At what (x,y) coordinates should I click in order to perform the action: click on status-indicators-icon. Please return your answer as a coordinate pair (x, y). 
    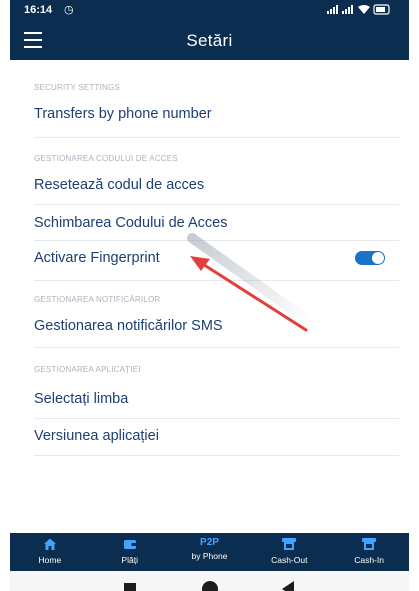
    Looking at the image, I should click on (359, 11).